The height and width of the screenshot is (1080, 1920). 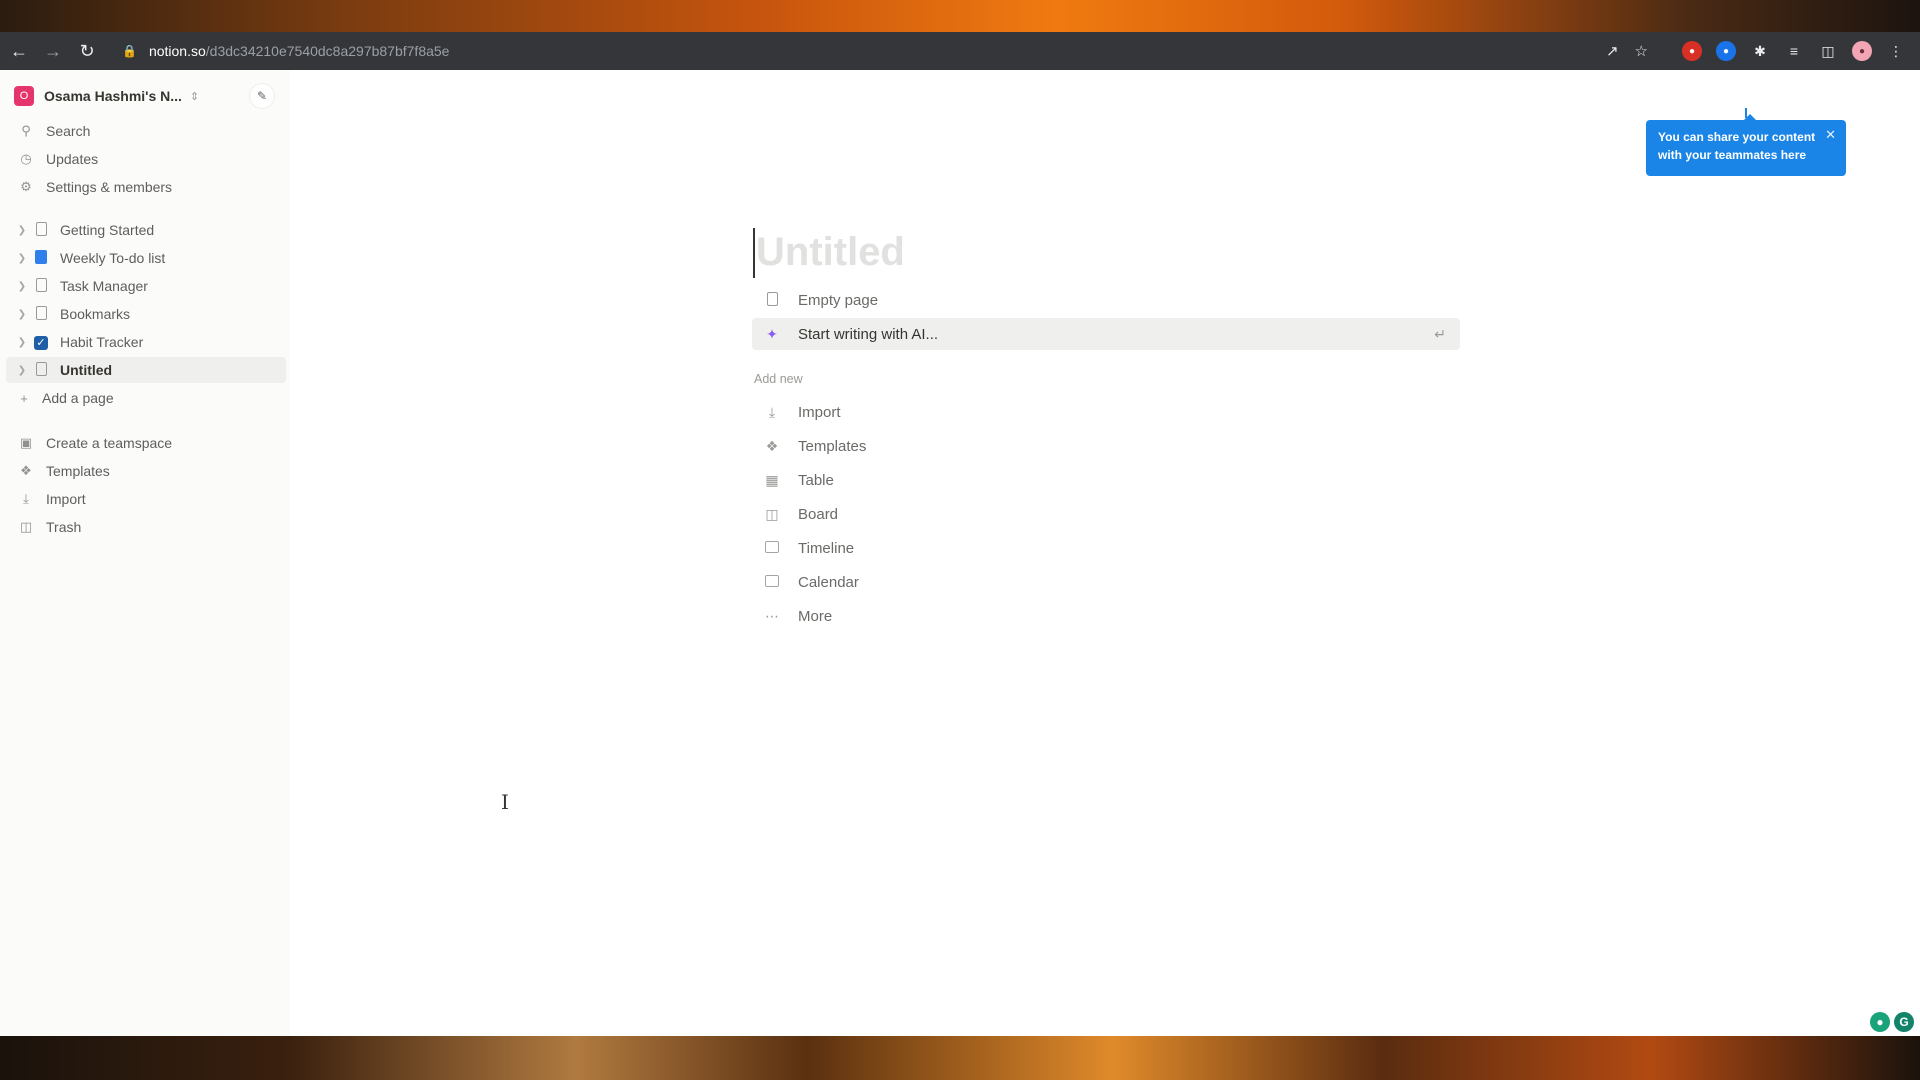 I want to click on sparkle-icon: ✦, so click(x=772, y=333).